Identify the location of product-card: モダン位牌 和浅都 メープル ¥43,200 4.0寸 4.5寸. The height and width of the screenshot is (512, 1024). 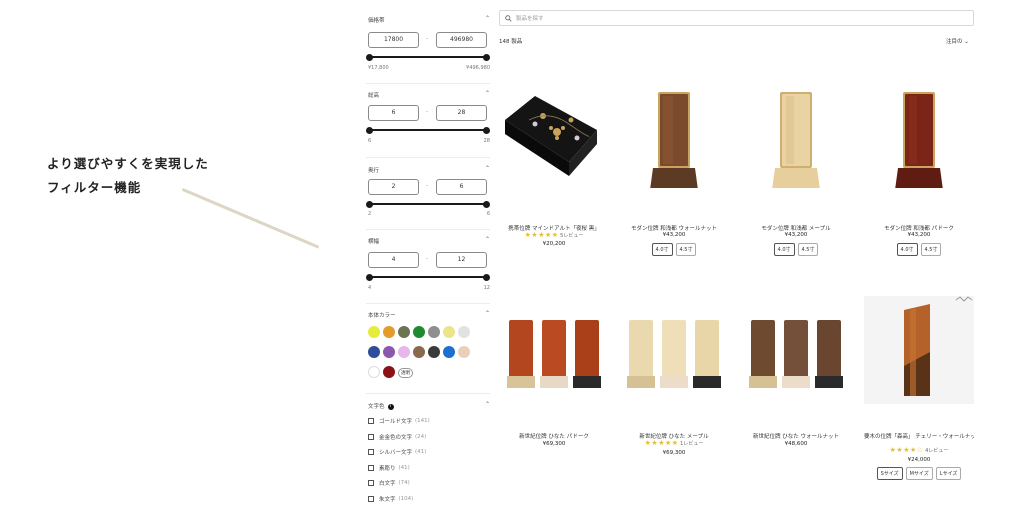
(796, 175).